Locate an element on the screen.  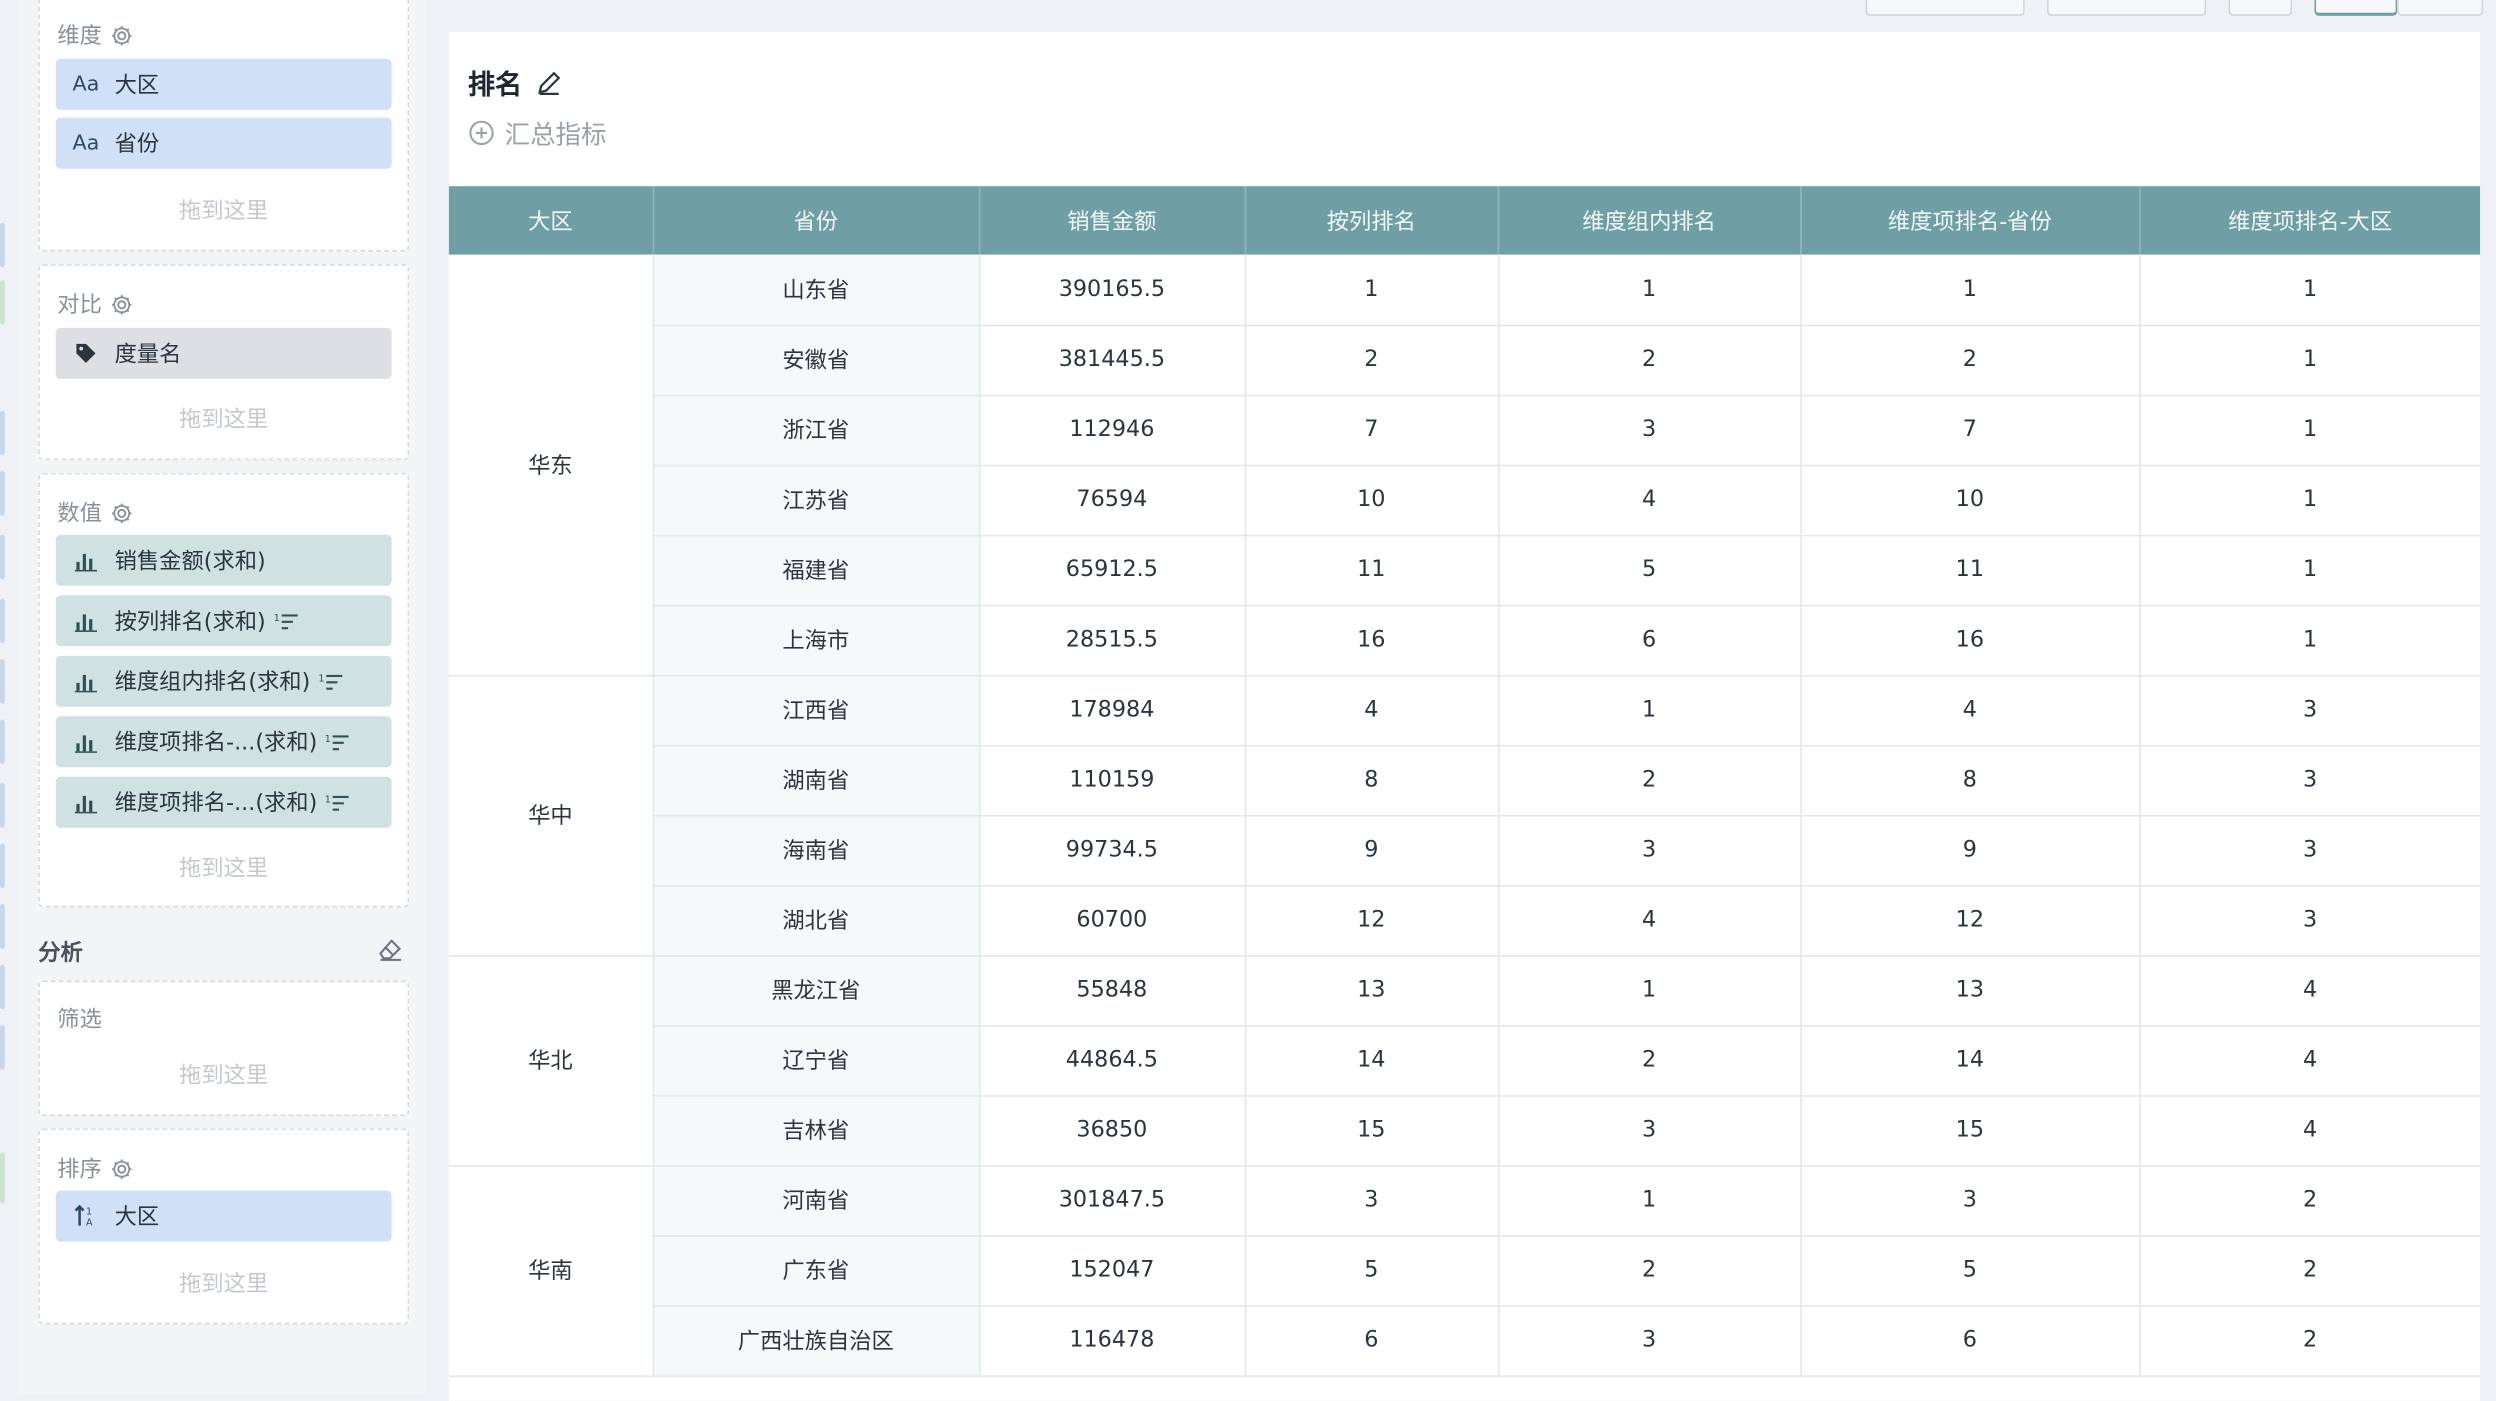
sort-title-text: 排序 is located at coordinates (79, 1170).